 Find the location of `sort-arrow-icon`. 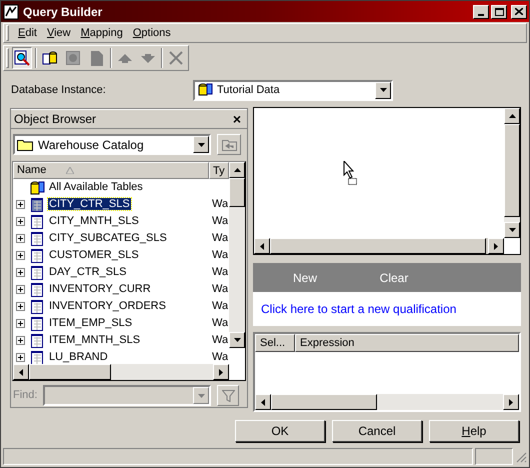

sort-arrow-icon is located at coordinates (70, 170).